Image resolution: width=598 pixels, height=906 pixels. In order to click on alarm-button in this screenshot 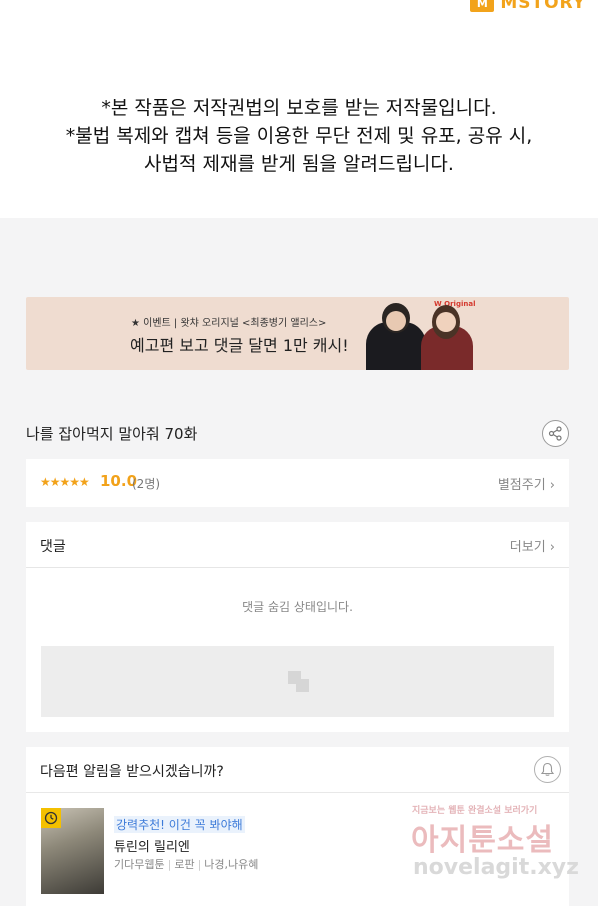, I will do `click(547, 769)`.